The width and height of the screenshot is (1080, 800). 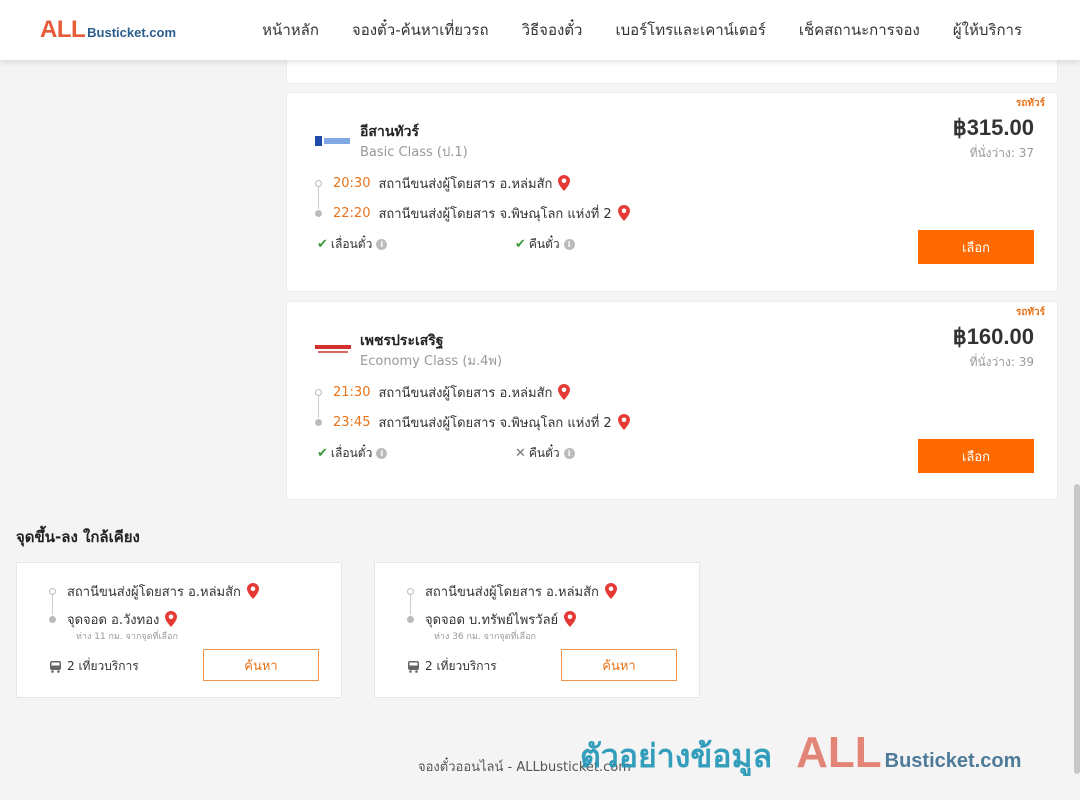 What do you see at coordinates (676, 756) in the screenshot?
I see `watermark-thai: ตัวอย่างข้อมูล` at bounding box center [676, 756].